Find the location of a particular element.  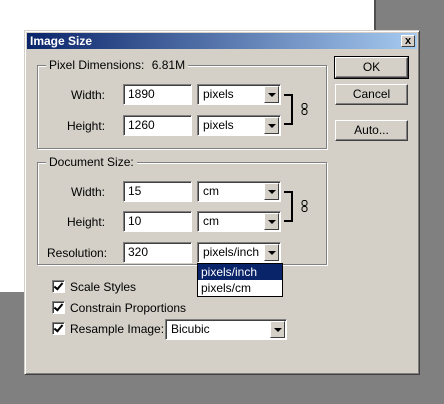

close-icon: x is located at coordinates (408, 41).